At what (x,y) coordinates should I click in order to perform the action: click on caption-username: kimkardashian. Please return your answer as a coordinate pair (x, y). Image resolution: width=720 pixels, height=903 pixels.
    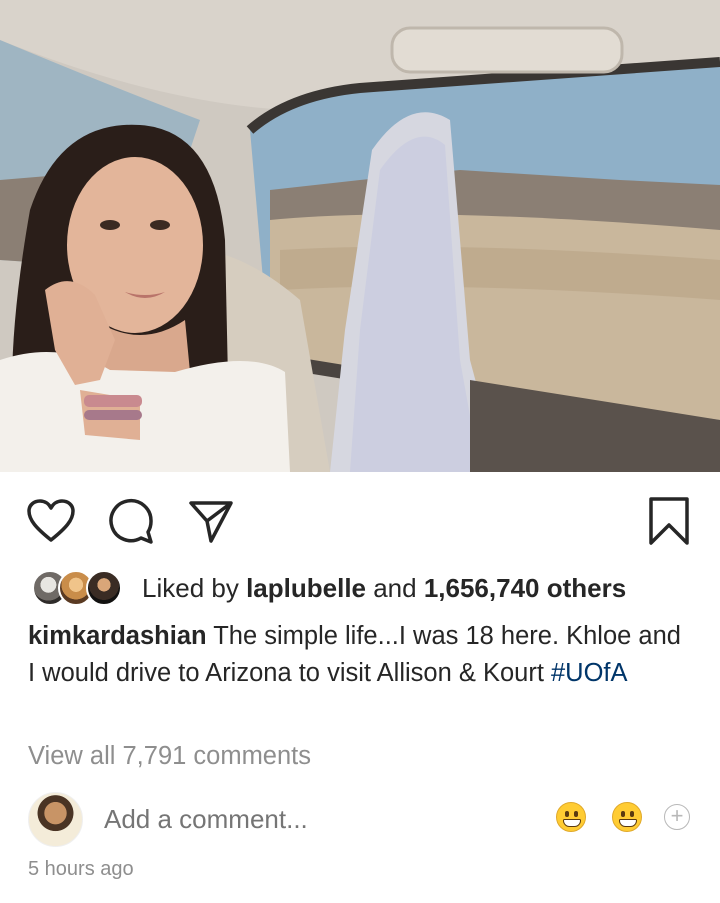
    Looking at the image, I should click on (117, 636).